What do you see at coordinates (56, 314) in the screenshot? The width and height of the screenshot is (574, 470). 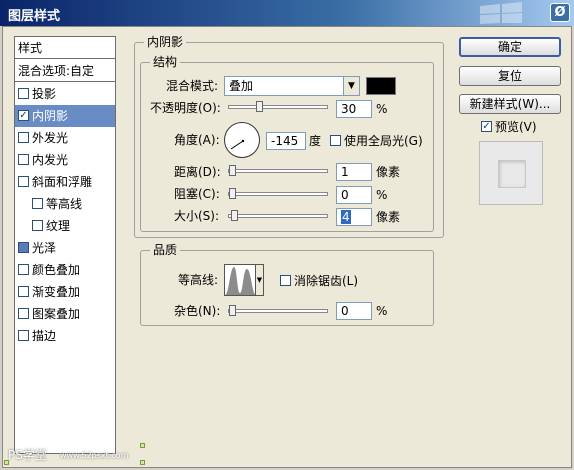 I see `style-item-label: 图案叠加` at bounding box center [56, 314].